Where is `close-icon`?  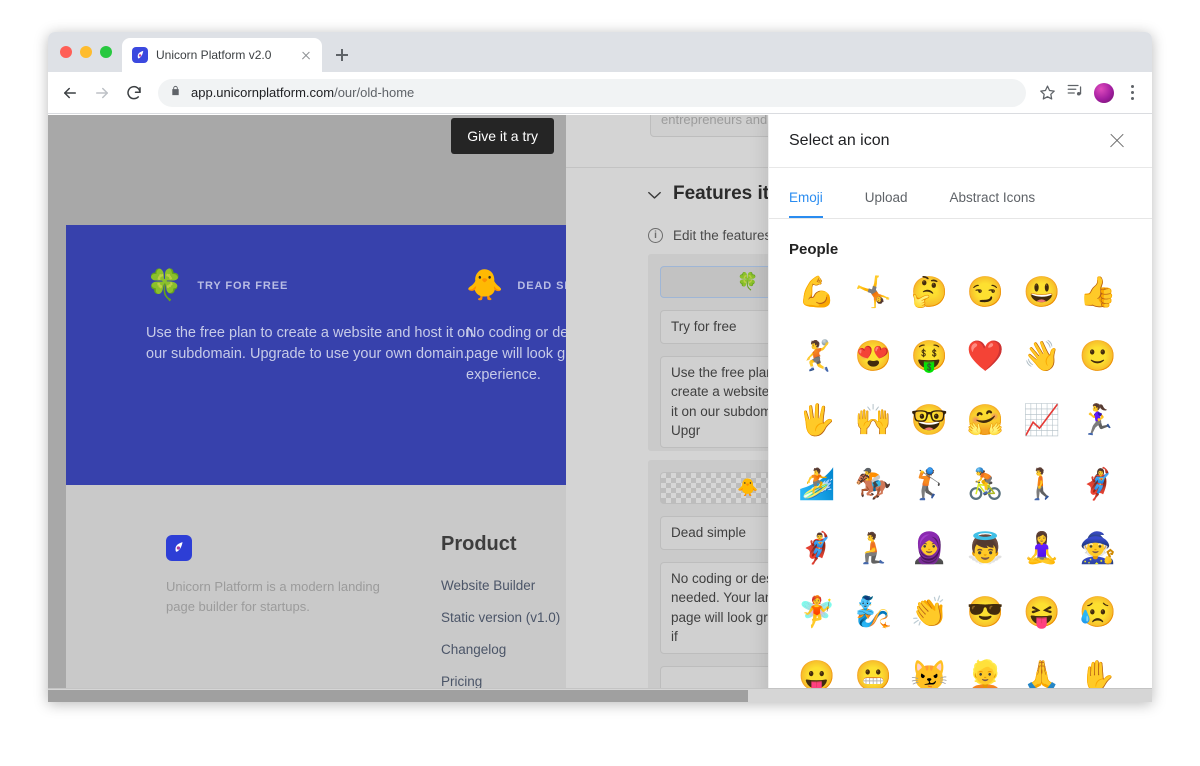
close-icon is located at coordinates (1117, 141).